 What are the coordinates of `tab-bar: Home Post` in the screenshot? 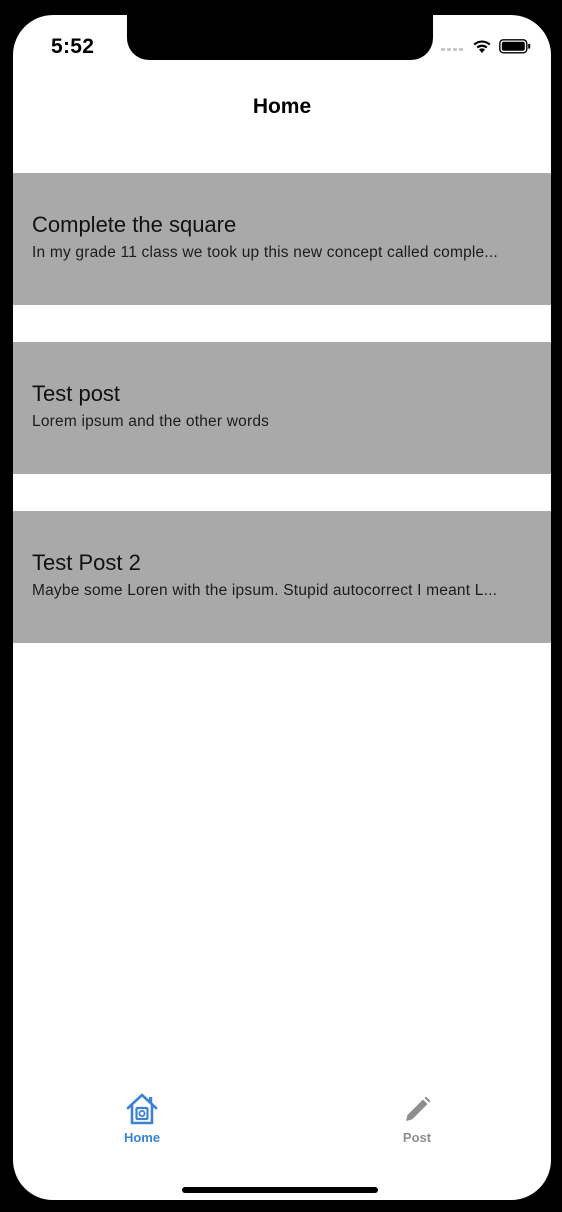 It's located at (282, 1145).